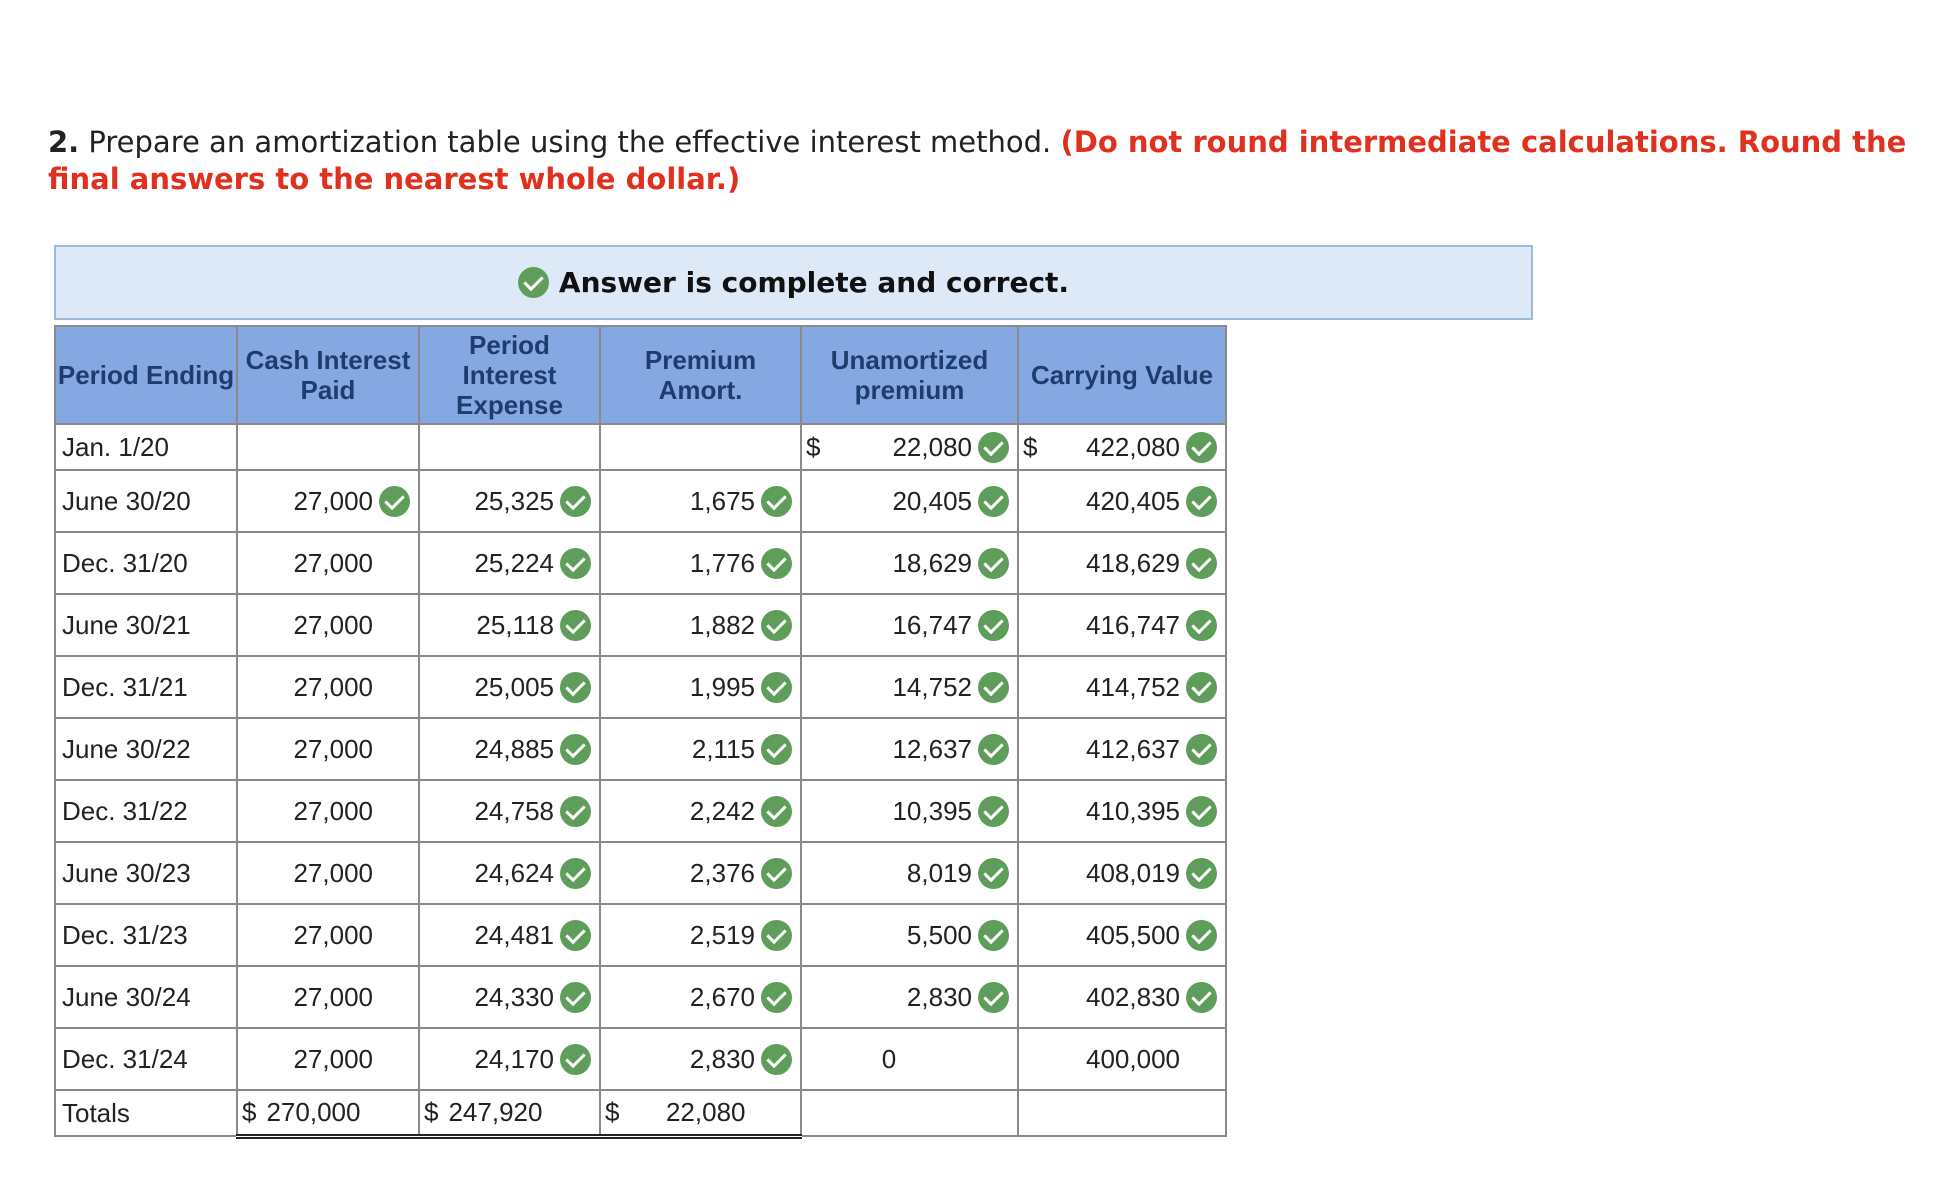 The image size is (1950, 1202). Describe the element at coordinates (1101, 749) in the screenshot. I see `carrying-value-value: 412,637` at that location.